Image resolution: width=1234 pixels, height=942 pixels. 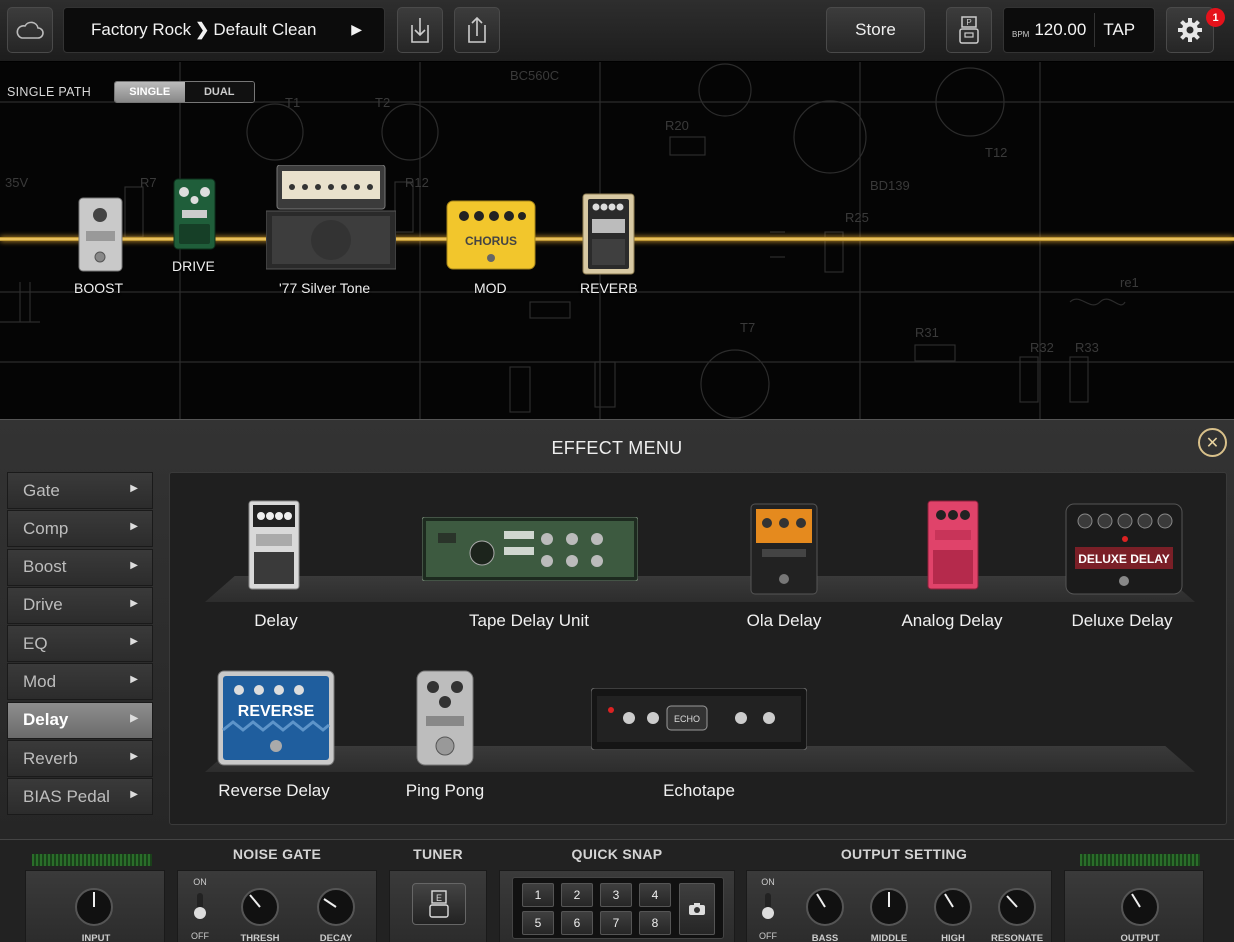 I want to click on svg-text: T7, so click(x=747, y=327).